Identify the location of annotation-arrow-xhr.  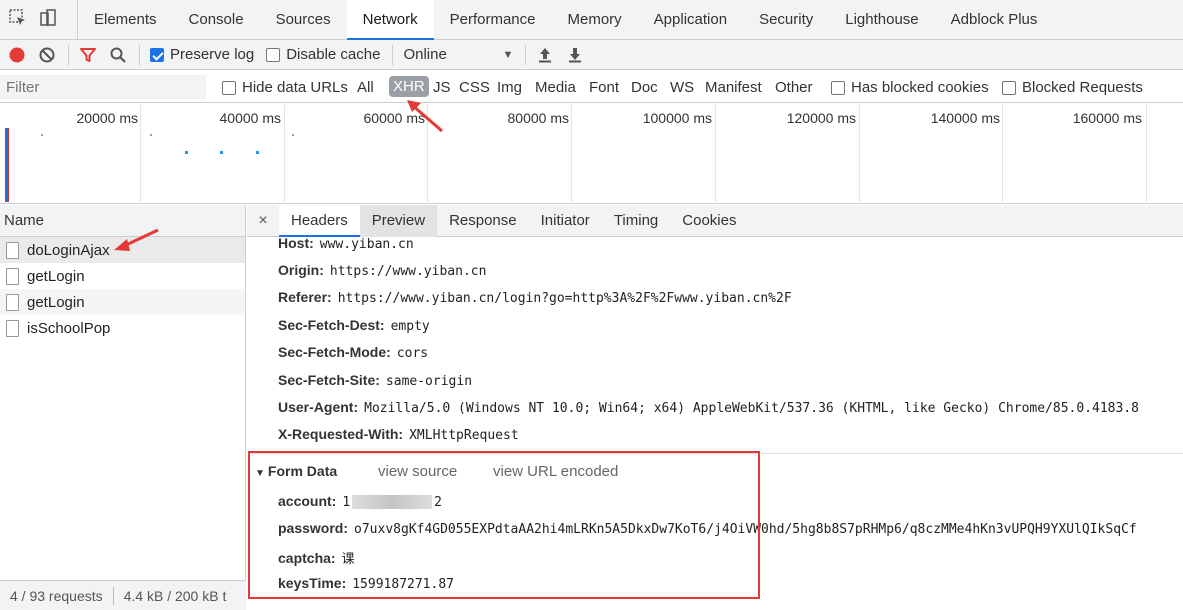
(425, 116).